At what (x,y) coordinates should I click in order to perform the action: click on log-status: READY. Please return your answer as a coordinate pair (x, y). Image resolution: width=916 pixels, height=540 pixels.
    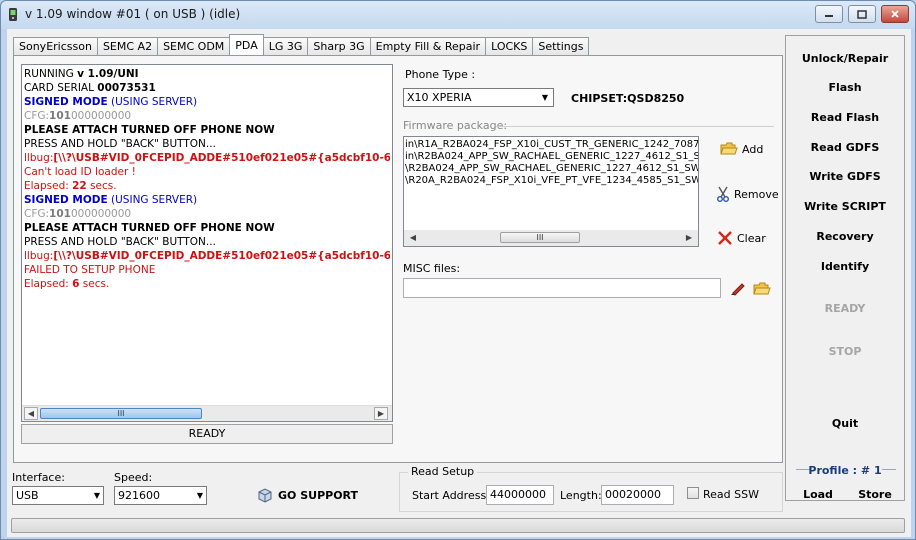
    Looking at the image, I should click on (207, 434).